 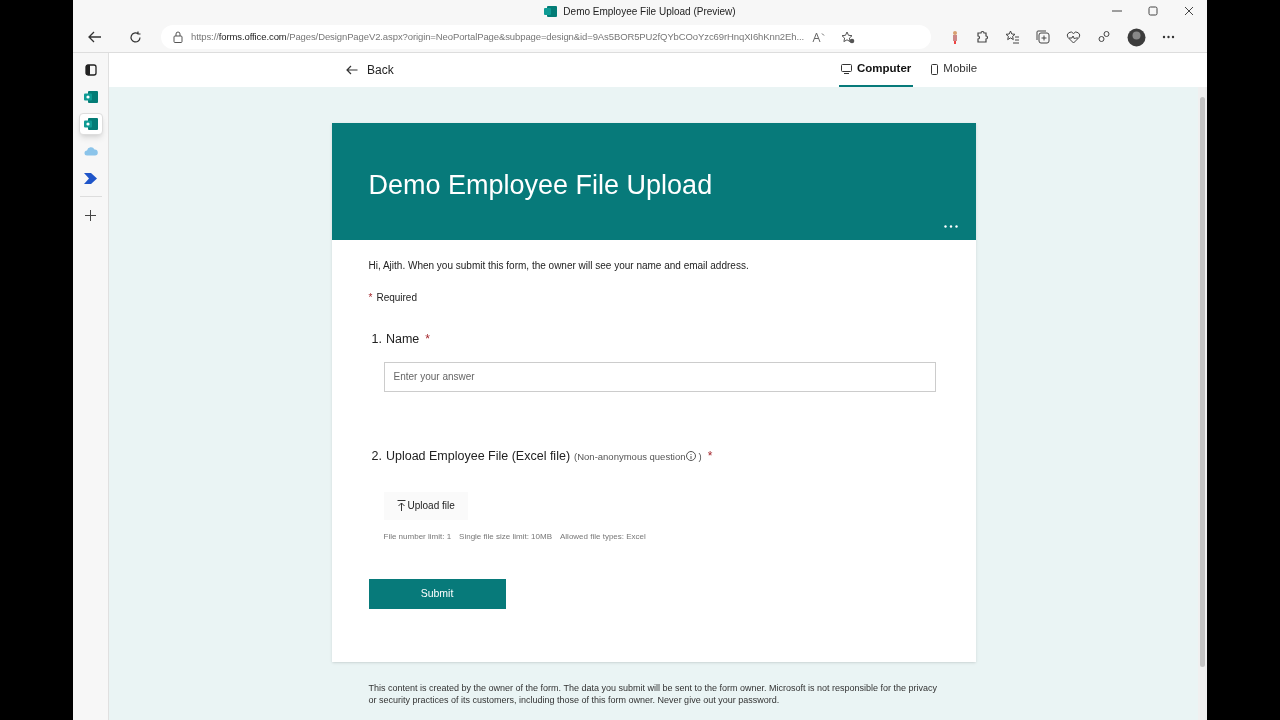 What do you see at coordinates (559, 266) in the screenshot?
I see `intro-text: Hi, Ajith. When you submit this form, the owner will see your name and email address.` at bounding box center [559, 266].